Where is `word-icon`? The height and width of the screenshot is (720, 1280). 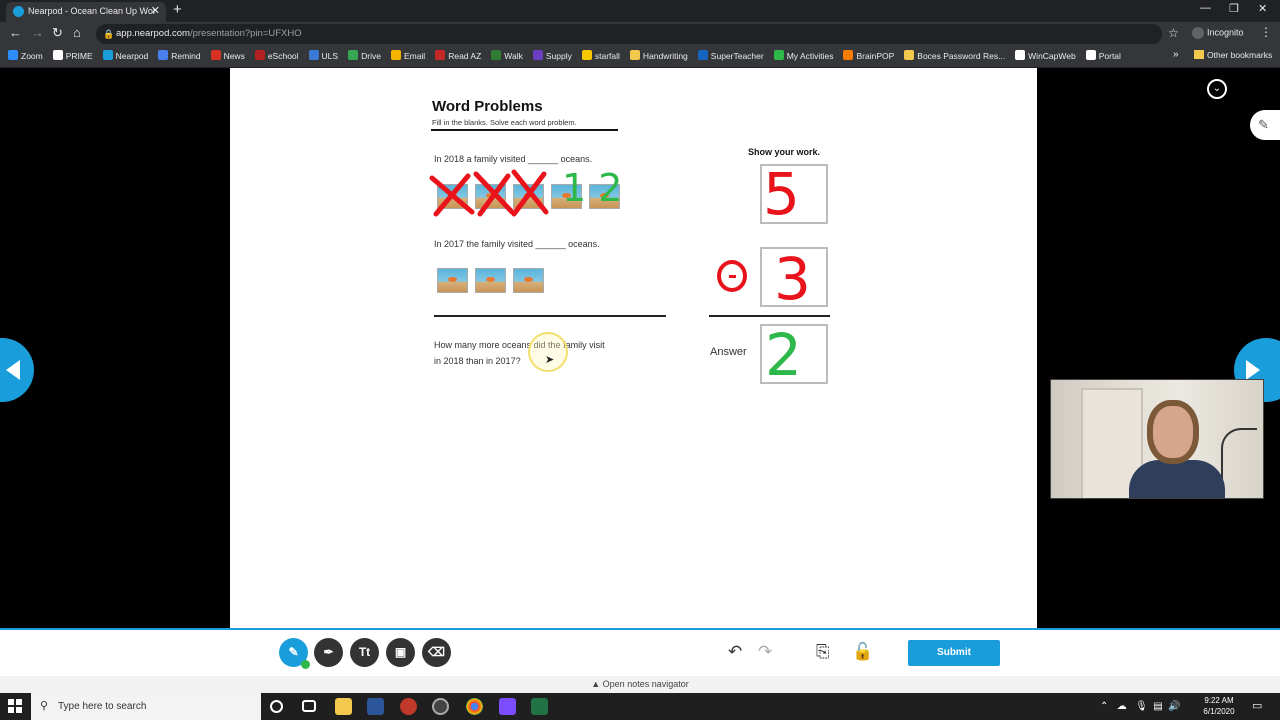 word-icon is located at coordinates (375, 706).